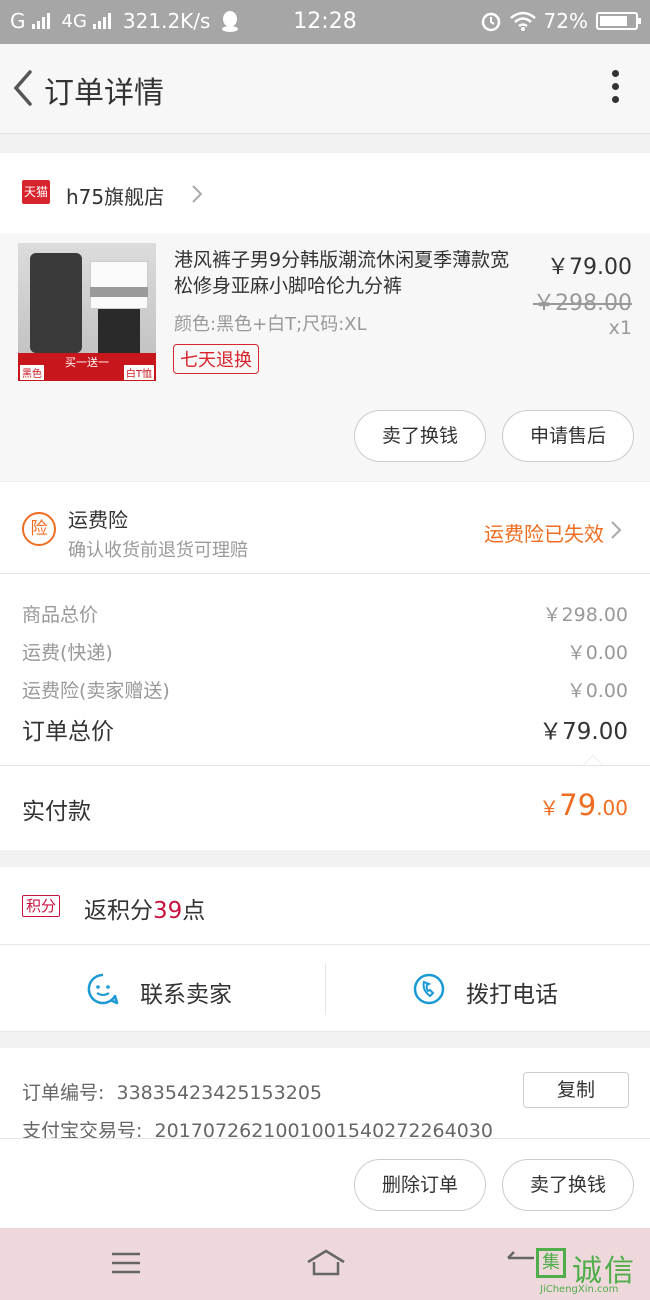  What do you see at coordinates (325, 527) in the screenshot?
I see `shipping-insurance-row: 险 运费险 确认收货前退货可理赔 运费险已失效` at bounding box center [325, 527].